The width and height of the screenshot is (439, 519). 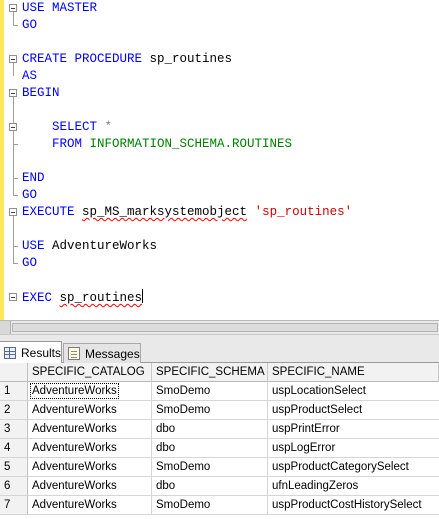 What do you see at coordinates (14, 505) in the screenshot?
I see `row-number: 7` at bounding box center [14, 505].